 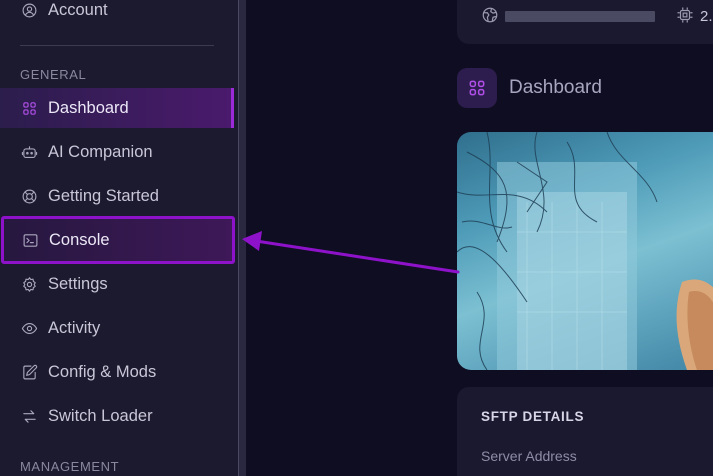 I want to click on sidebar-item-activity: Activity, so click(x=117, y=328).